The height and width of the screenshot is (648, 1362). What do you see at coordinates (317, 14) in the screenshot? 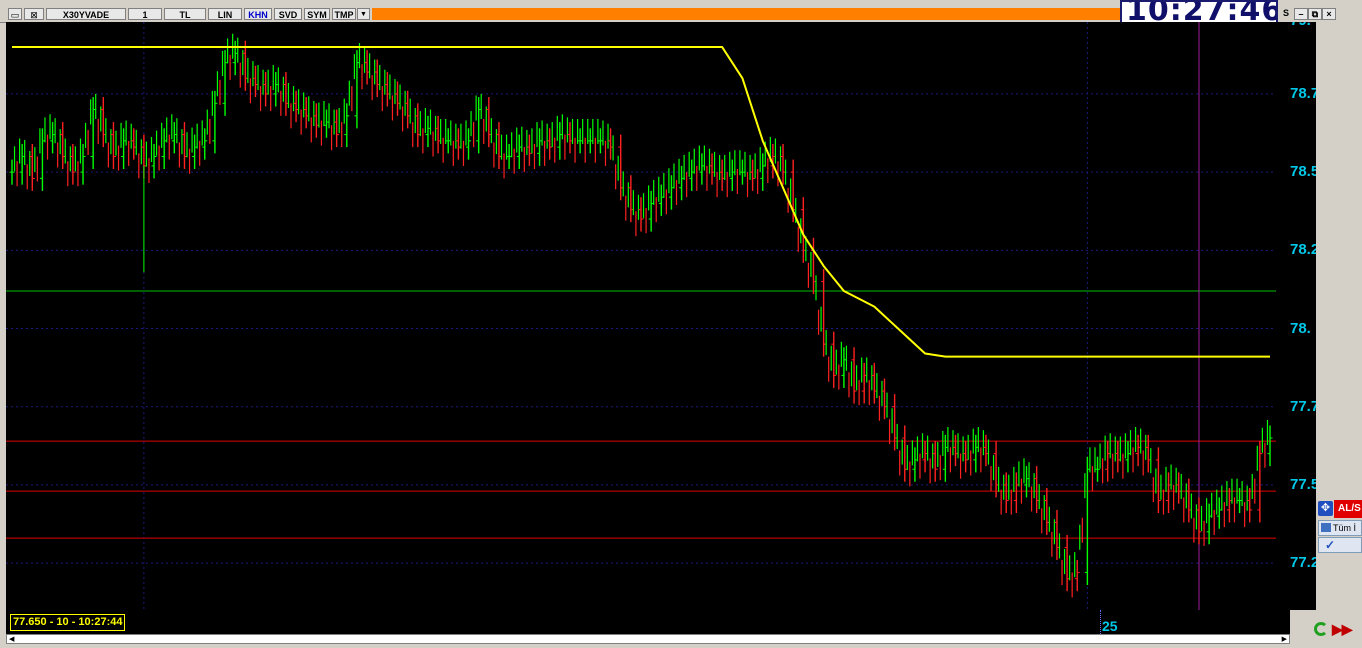
I see `sym-button: SYM` at bounding box center [317, 14].